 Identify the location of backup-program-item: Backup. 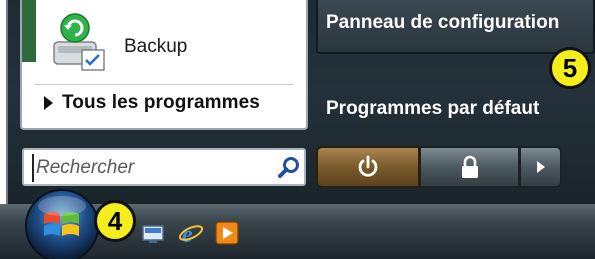
(155, 47).